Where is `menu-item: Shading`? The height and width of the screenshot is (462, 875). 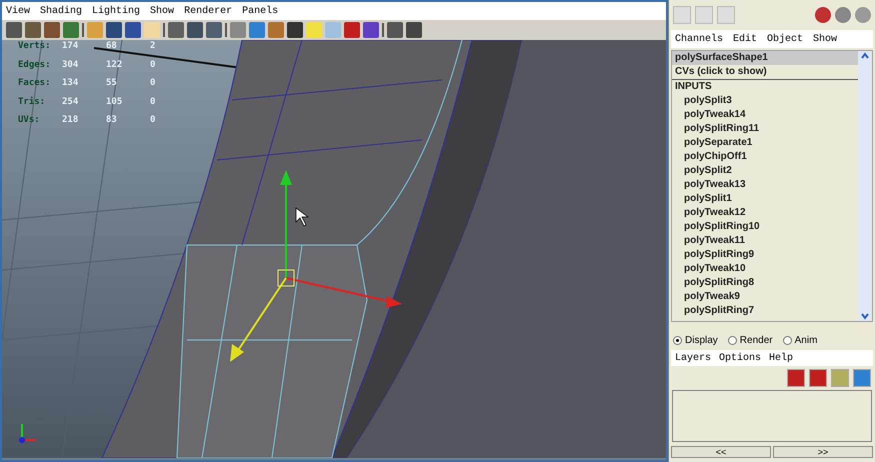 menu-item: Shading is located at coordinates (61, 11).